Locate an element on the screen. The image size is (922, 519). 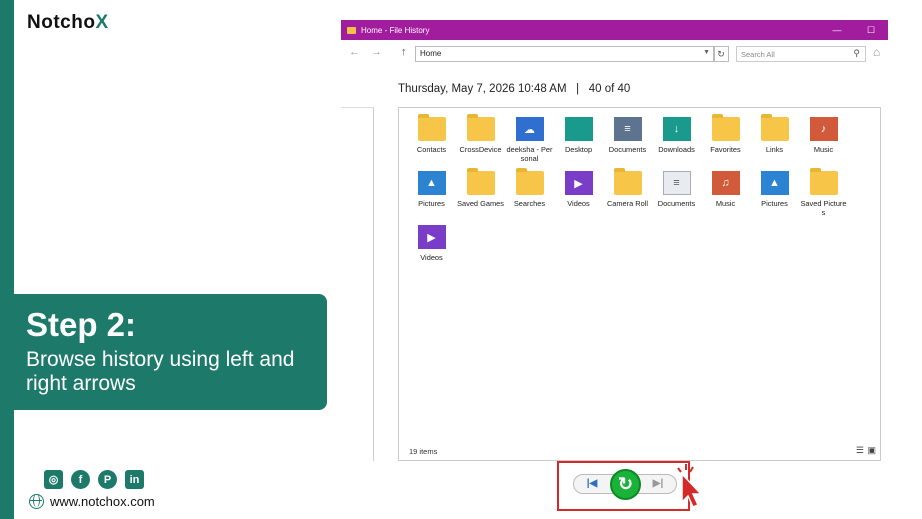
website-link: www.notchox.com is located at coordinates (92, 501).